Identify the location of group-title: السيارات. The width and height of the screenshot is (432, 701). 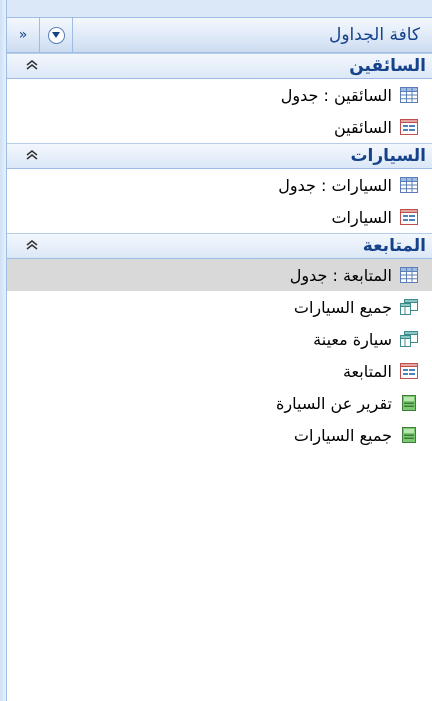
(388, 156).